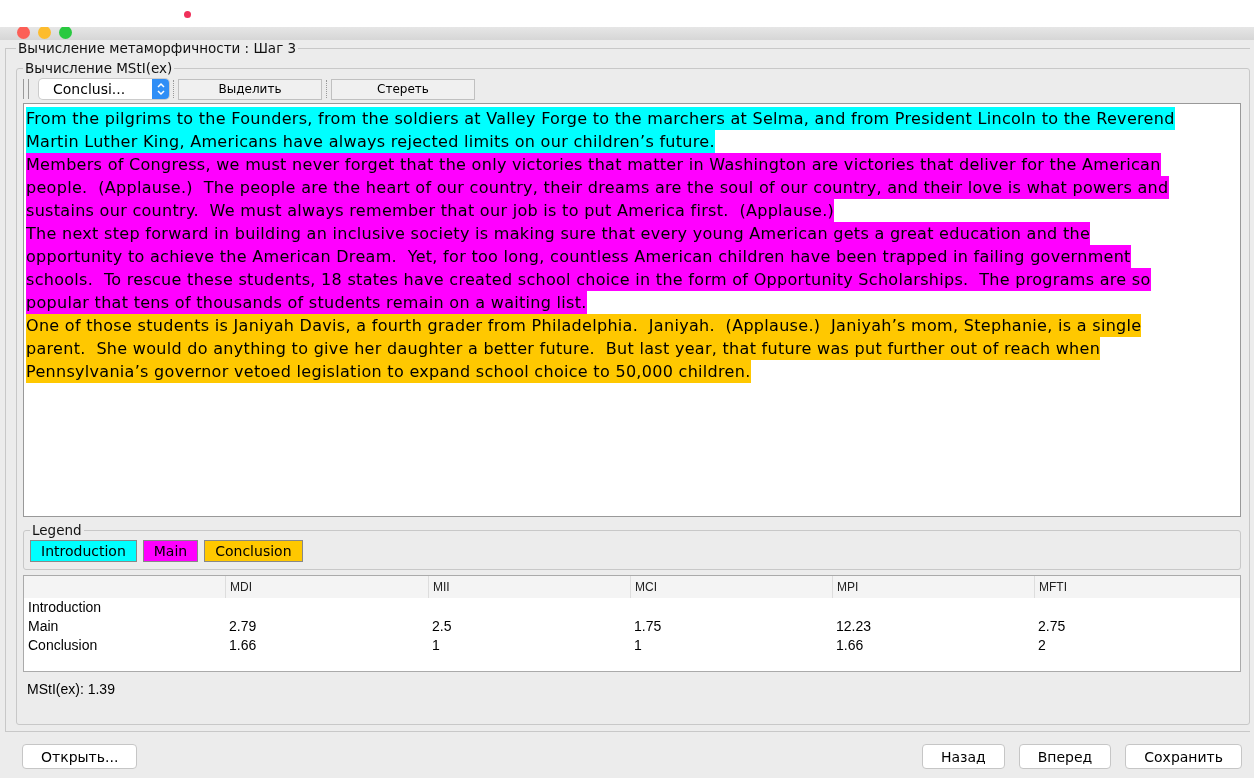 Image resolution: width=1254 pixels, height=778 pixels. I want to click on table-cell-text: 12.23, so click(854, 626).